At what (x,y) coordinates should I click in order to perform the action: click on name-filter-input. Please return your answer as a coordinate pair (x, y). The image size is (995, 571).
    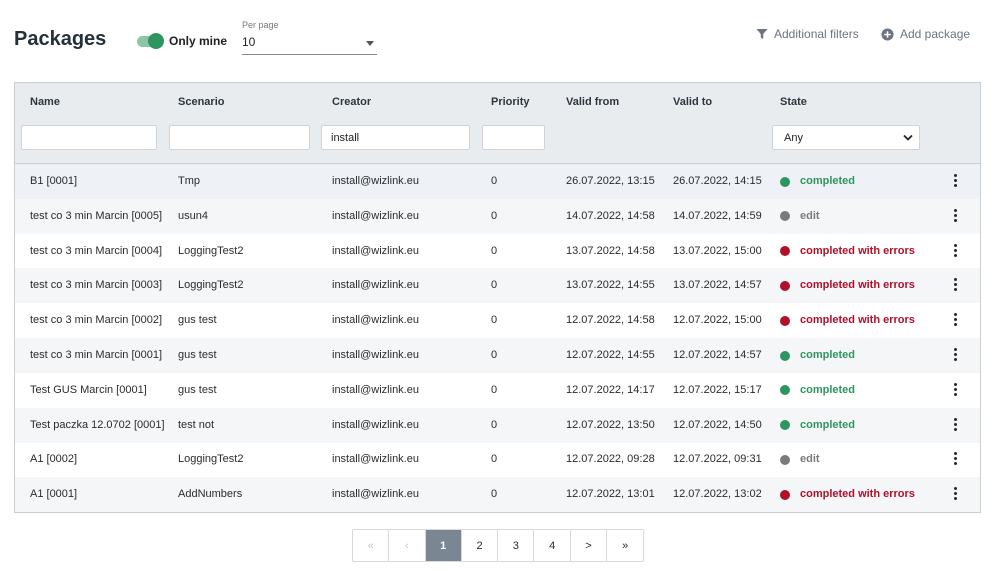
    Looking at the image, I should click on (89, 137).